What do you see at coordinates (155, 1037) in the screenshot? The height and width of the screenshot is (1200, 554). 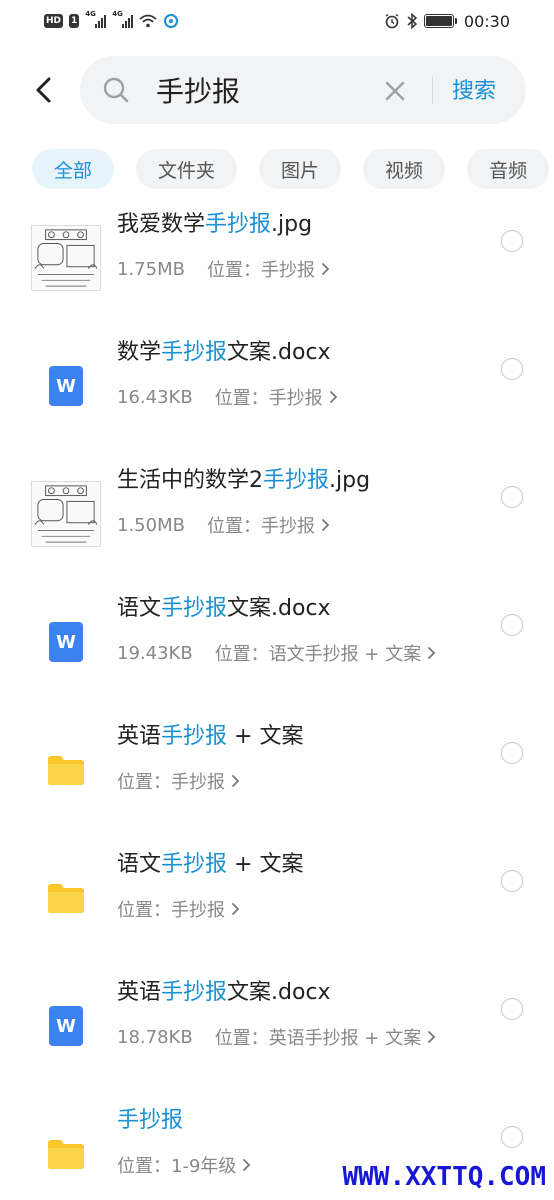 I see `file-size: 18.78KB` at bounding box center [155, 1037].